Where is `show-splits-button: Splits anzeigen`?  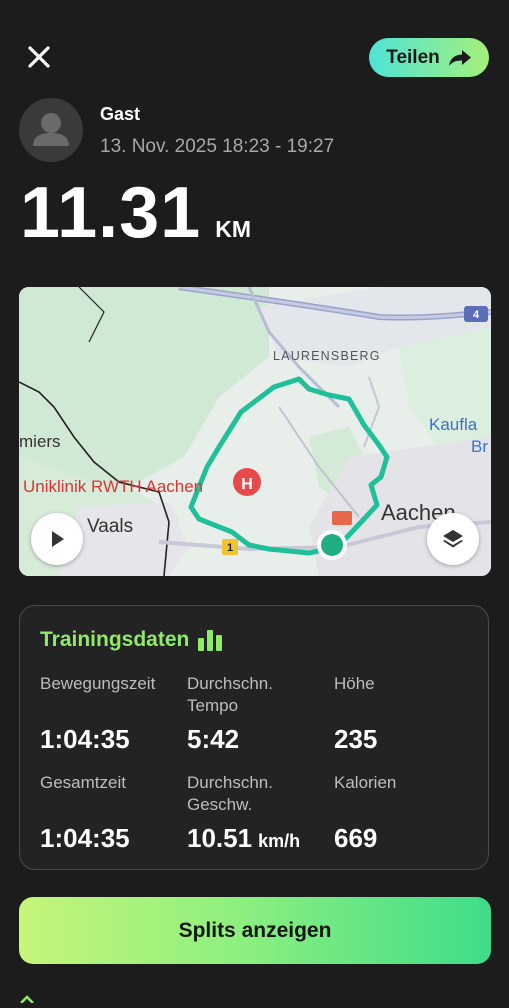 show-splits-button: Splits anzeigen is located at coordinates (255, 930).